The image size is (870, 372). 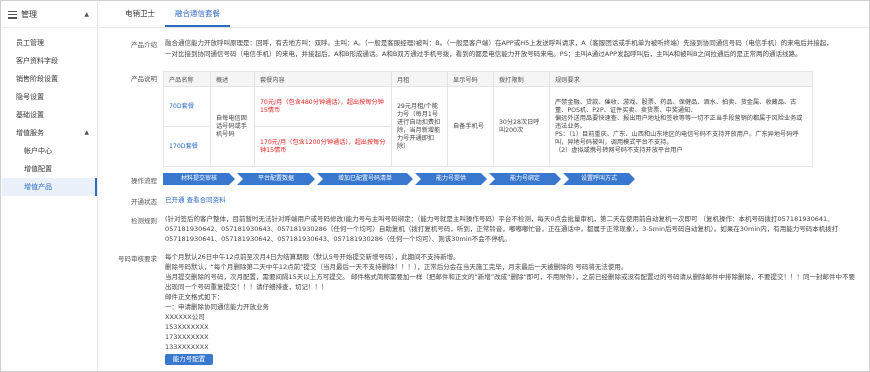 I want to click on tab-sales-guard: 电销卫士, so click(x=140, y=16).